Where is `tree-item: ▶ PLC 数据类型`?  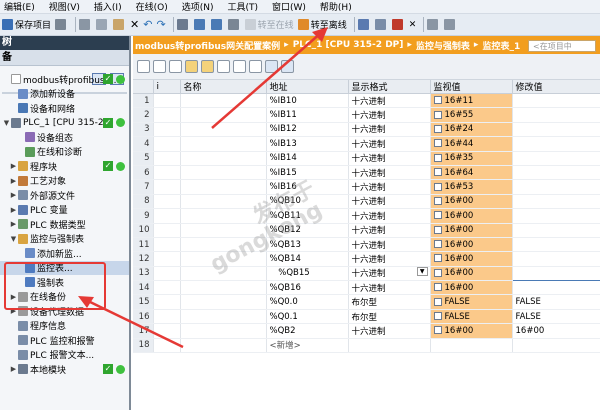 tree-item: ▶ PLC 数据类型 is located at coordinates (64, 224).